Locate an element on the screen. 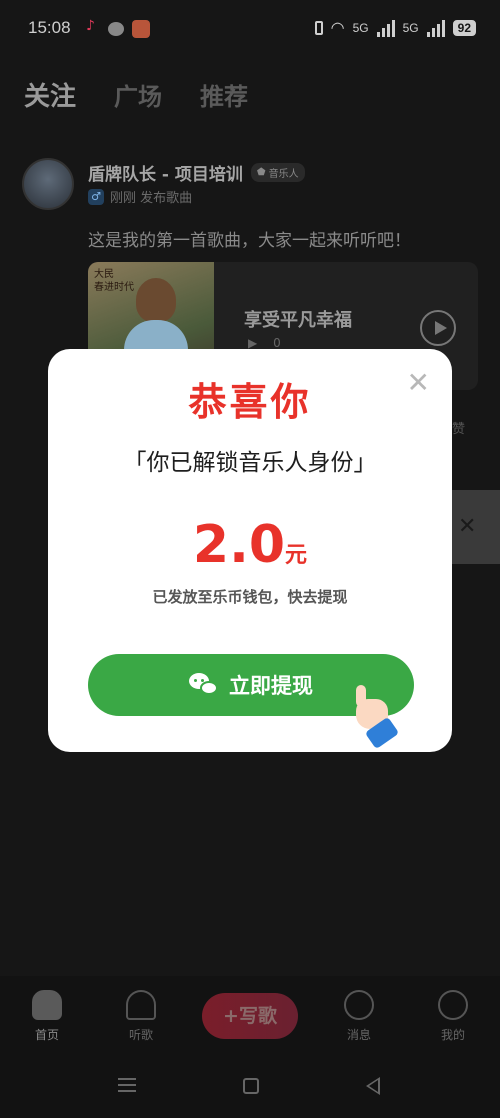 This screenshot has height=1118, width=500. modal-subtitle: 「你已解锁音乐人身份」 is located at coordinates (250, 463).